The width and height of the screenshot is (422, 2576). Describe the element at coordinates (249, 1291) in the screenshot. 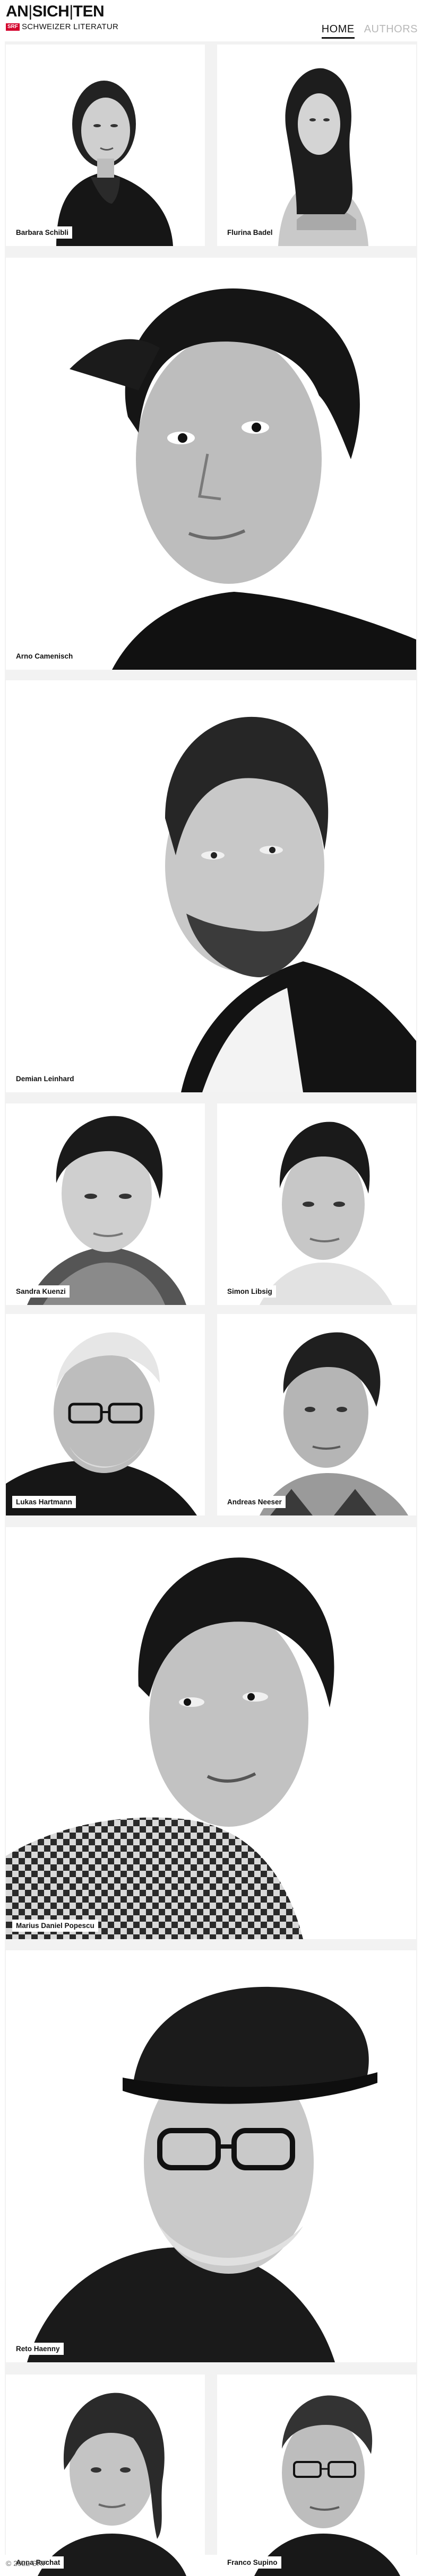

I see `author-name: Simon Libsig` at that location.